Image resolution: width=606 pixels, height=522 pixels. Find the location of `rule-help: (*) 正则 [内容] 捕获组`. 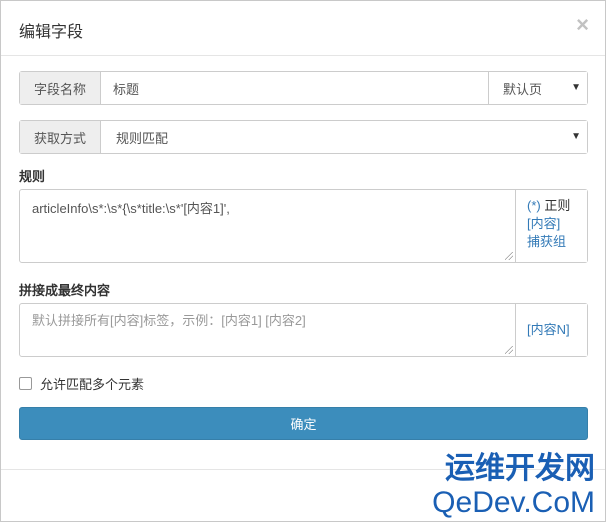

rule-help: (*) 正则 [内容] 捕获组 is located at coordinates (551, 226).